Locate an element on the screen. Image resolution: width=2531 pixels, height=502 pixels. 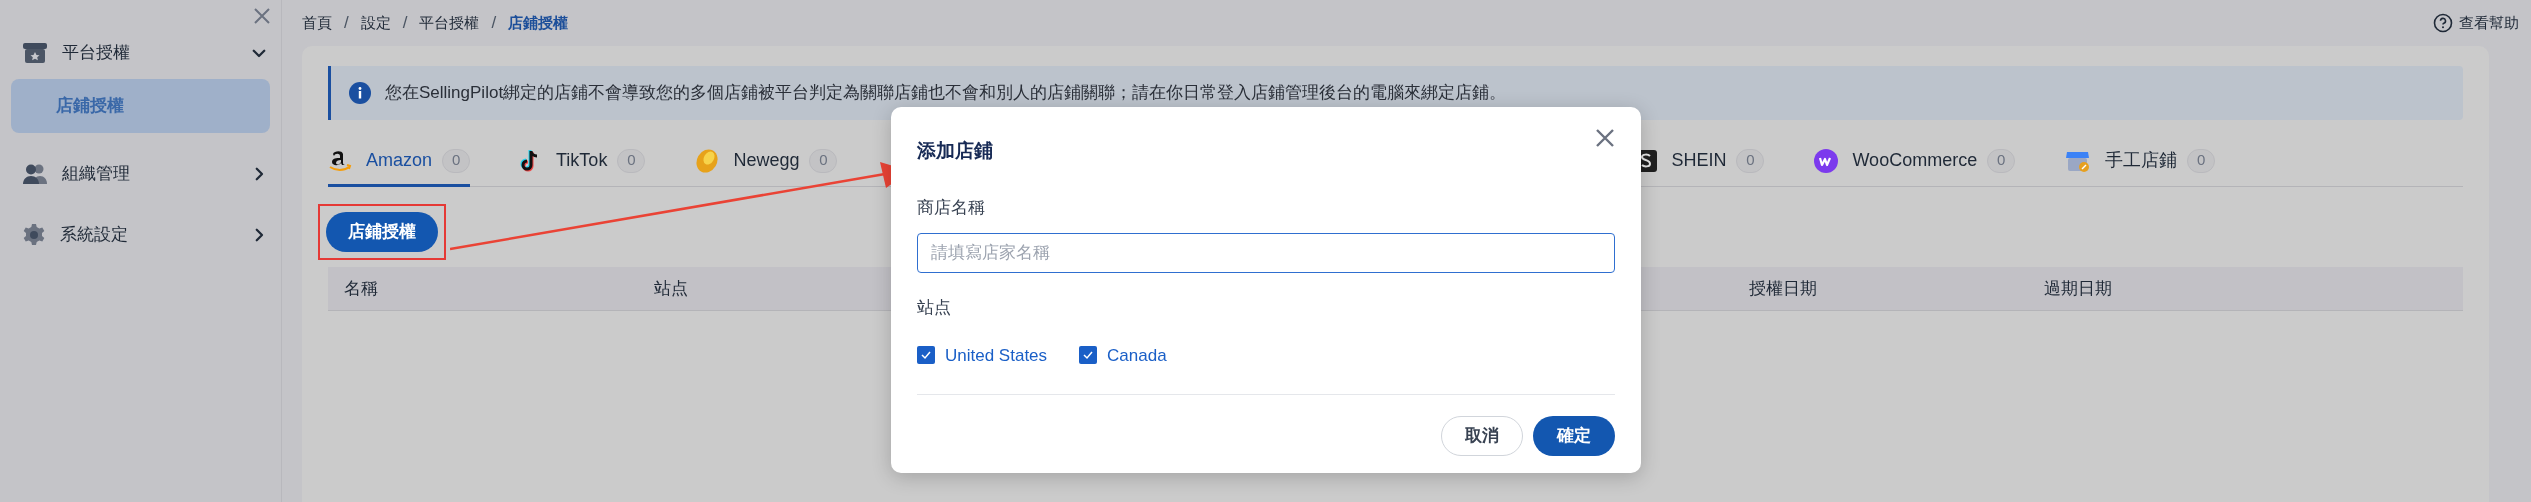
breadcrumb-link: 平台授權 is located at coordinates (449, 23).